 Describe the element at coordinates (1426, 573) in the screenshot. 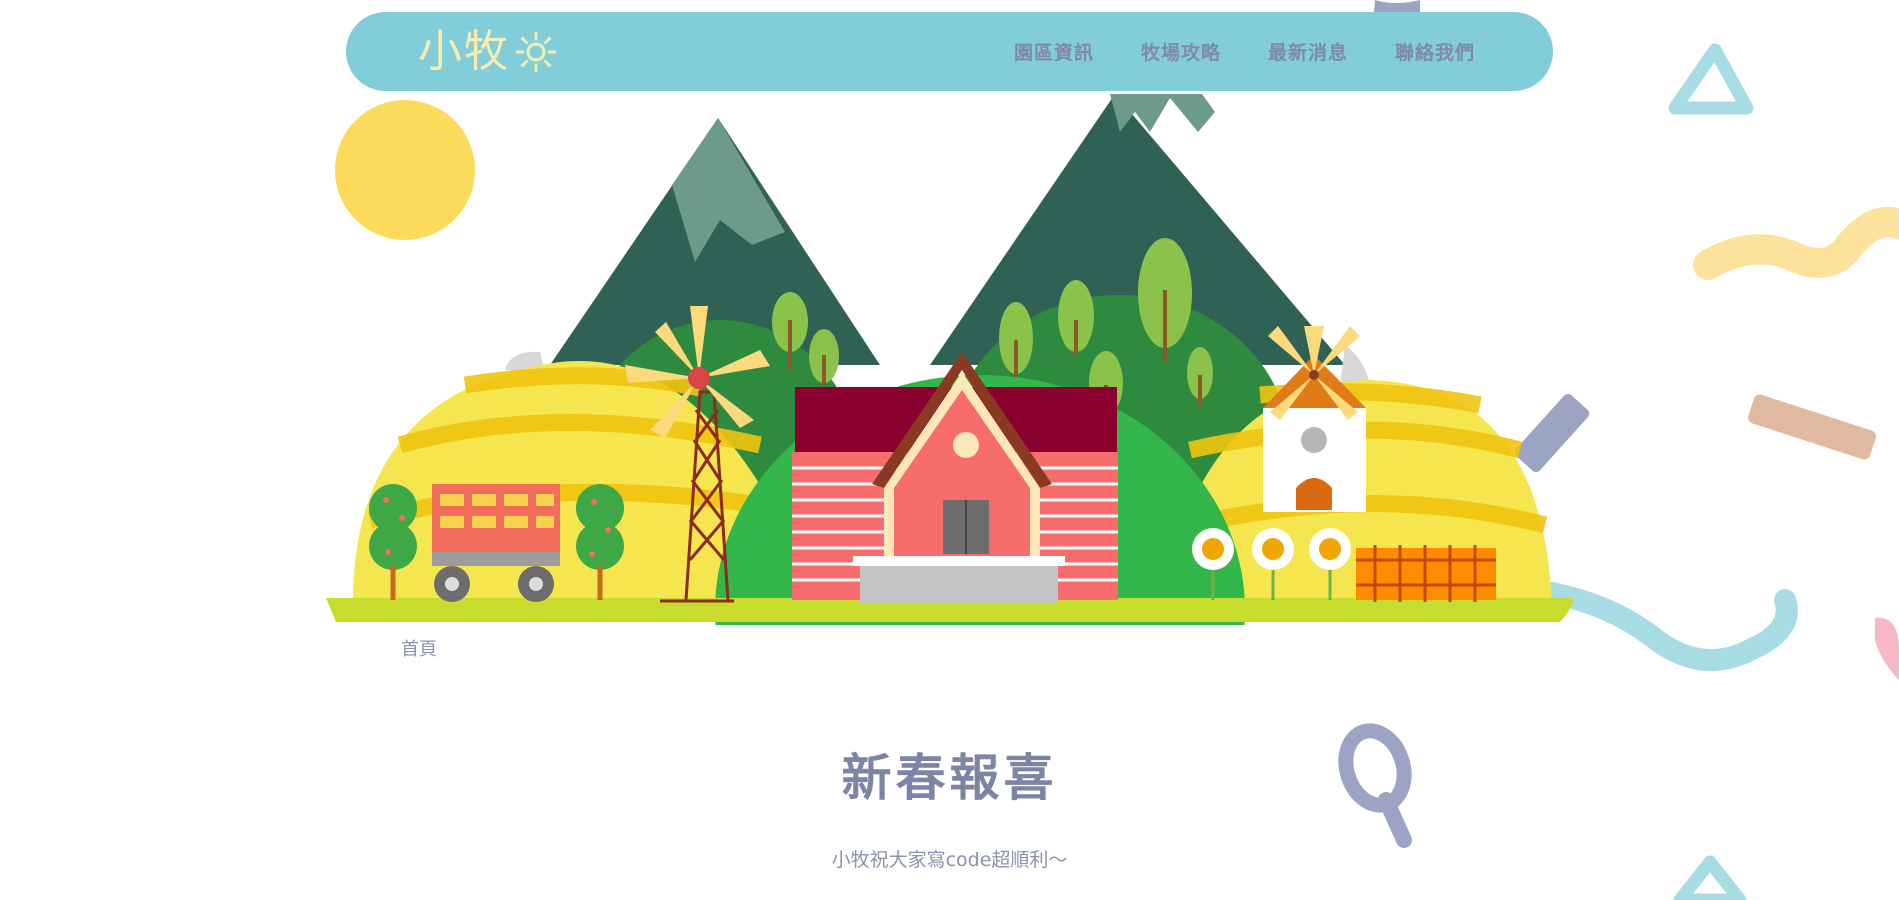

I see `illustration-fence` at that location.